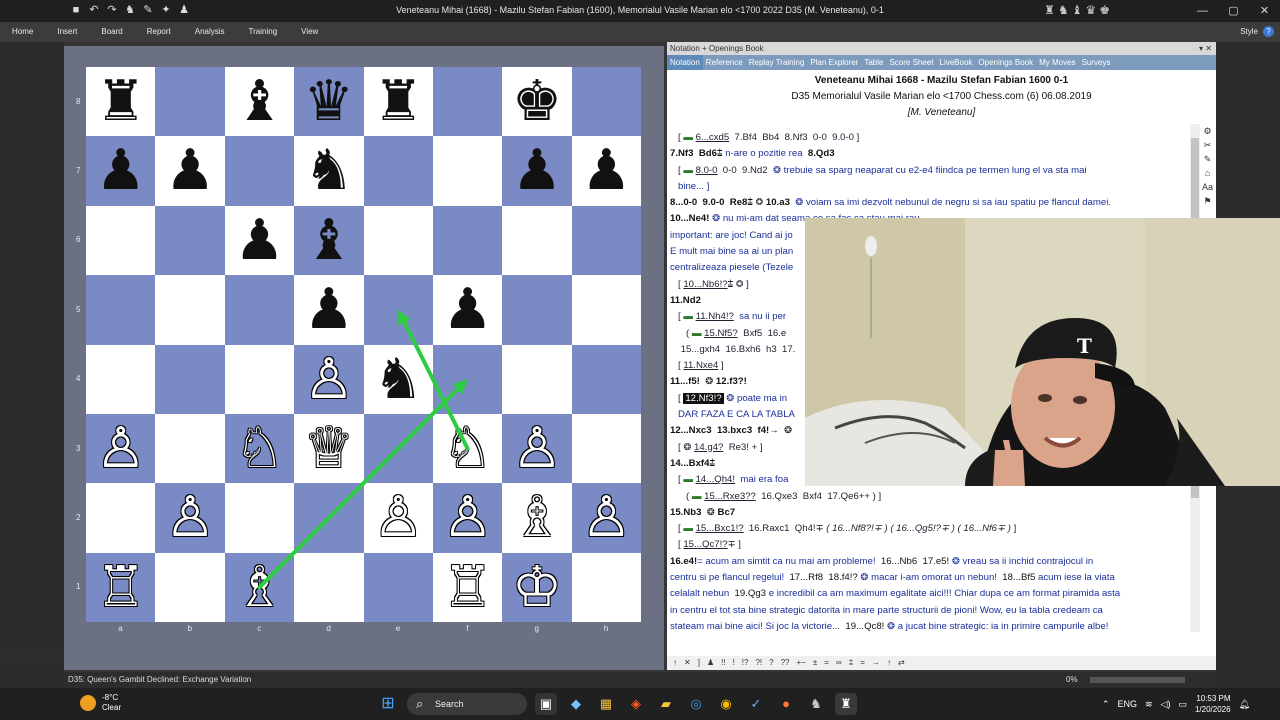 The height and width of the screenshot is (720, 1280). Describe the element at coordinates (815, 663) in the screenshot. I see `annotation-symbol-button: ±` at that location.